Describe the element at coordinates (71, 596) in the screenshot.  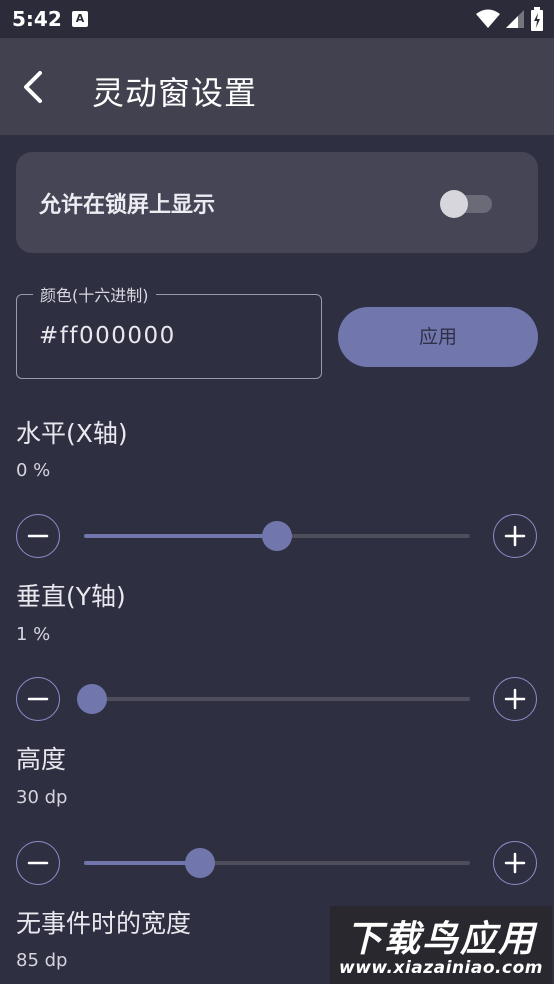
I see `vertical-title: 垂直(Y轴)` at that location.